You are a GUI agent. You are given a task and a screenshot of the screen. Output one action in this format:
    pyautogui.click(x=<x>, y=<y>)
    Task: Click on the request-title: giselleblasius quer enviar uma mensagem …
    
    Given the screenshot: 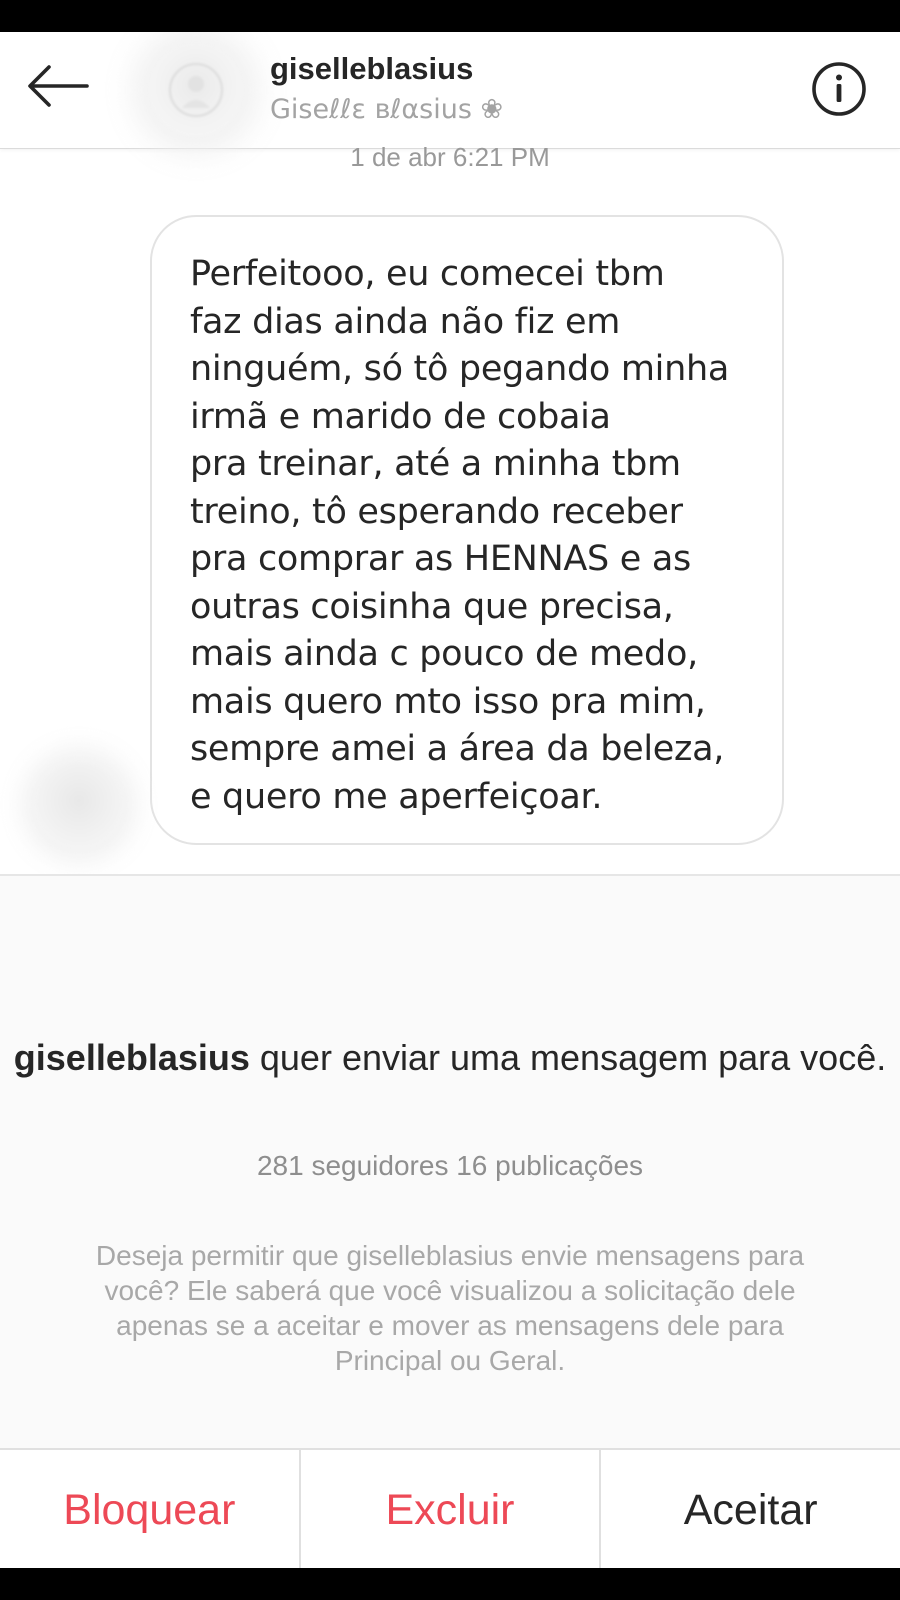 What is the action you would take?
    pyautogui.click(x=450, y=1058)
    